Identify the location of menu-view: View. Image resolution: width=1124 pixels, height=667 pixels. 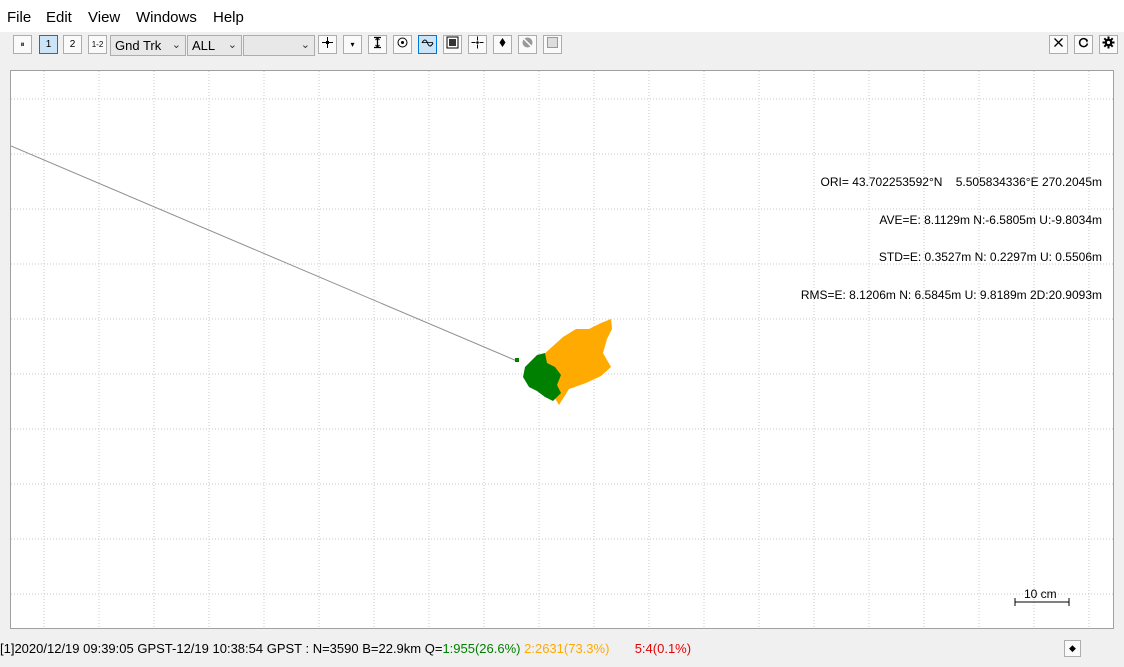
(104, 18).